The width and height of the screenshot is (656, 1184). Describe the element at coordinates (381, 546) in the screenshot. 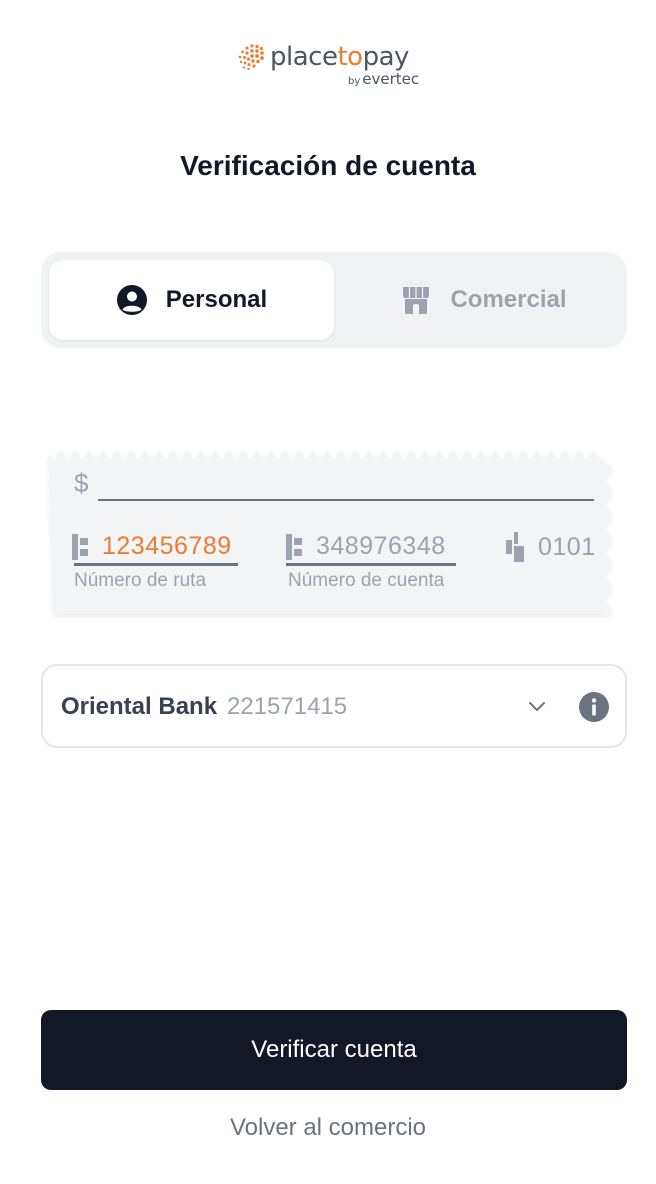

I see `account-number-value: 348976348` at that location.